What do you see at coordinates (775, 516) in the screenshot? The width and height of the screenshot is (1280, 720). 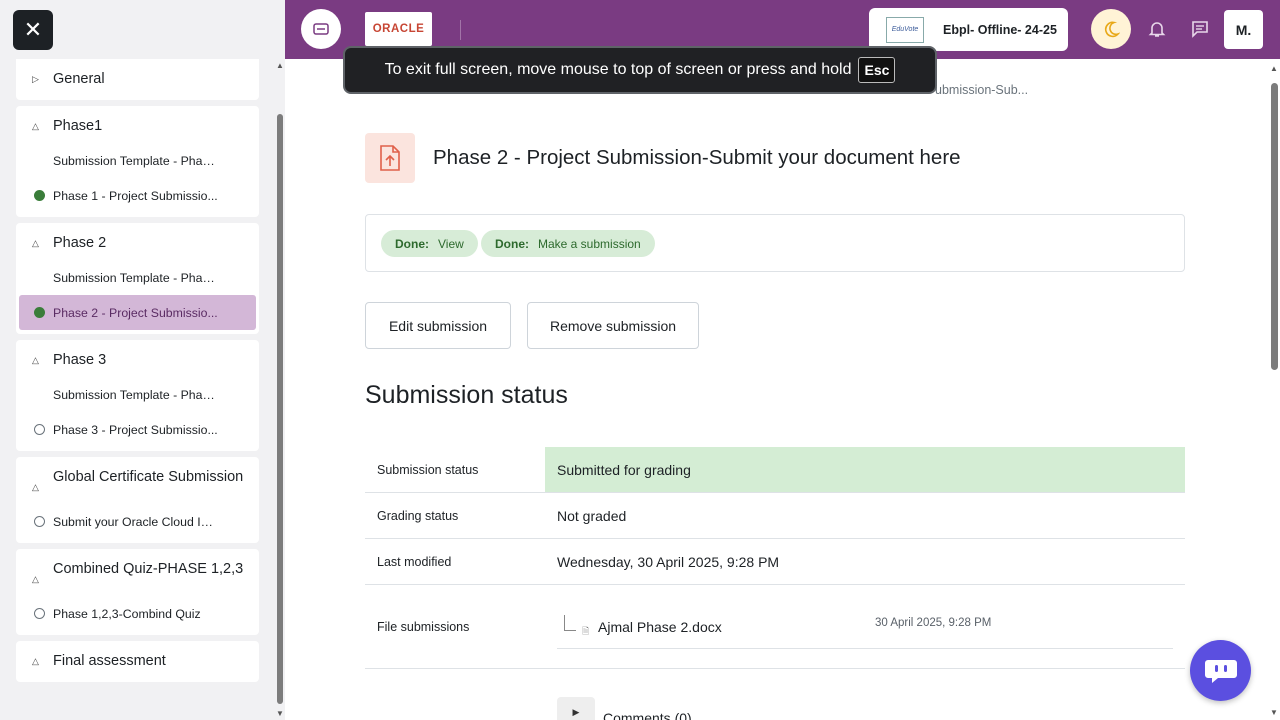 I see `table-row: Grading status Not graded` at bounding box center [775, 516].